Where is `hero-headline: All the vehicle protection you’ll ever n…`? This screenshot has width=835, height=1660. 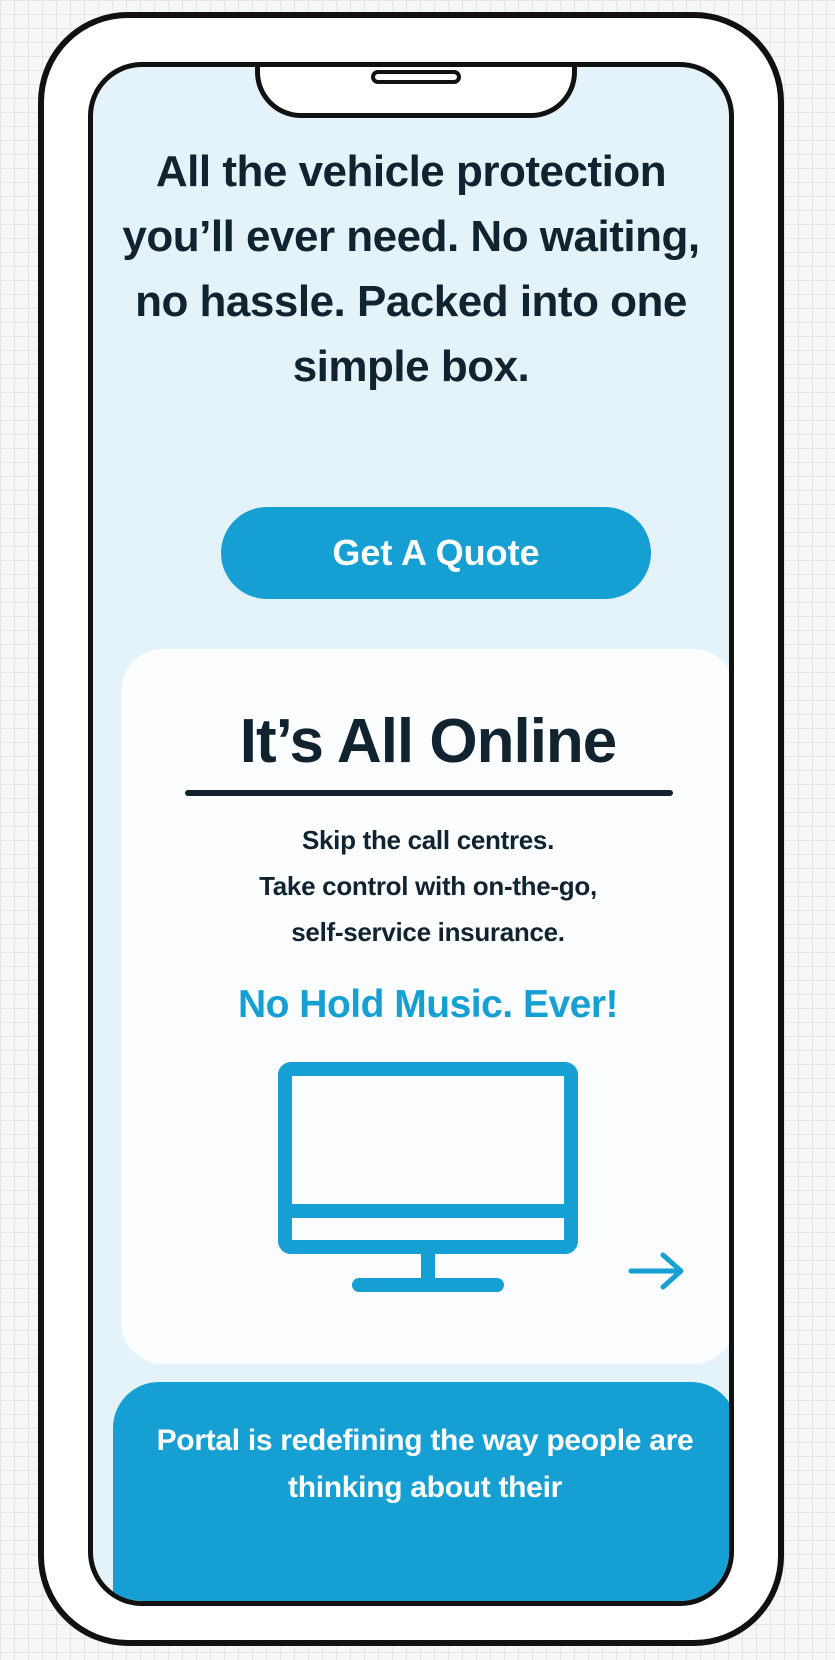
hero-headline: All the vehicle protection you’ll ever n… is located at coordinates (411, 269).